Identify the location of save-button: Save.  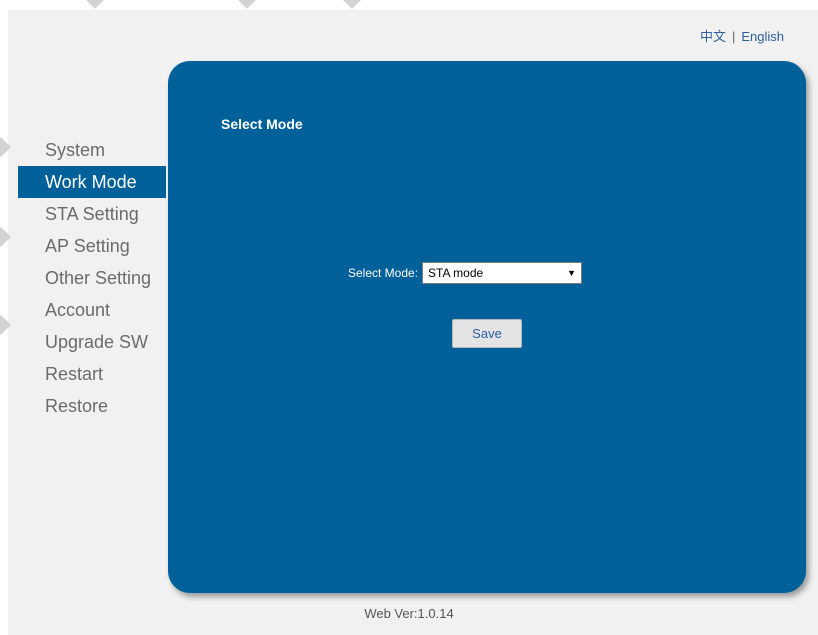
(487, 333).